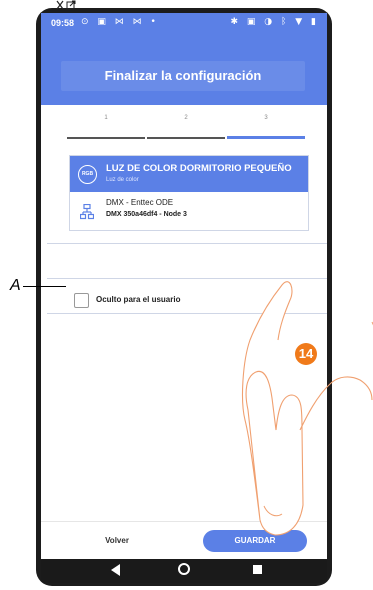 This screenshot has width=373, height=590. Describe the element at coordinates (117, 541) in the screenshot. I see `back-button: Volver` at that location.